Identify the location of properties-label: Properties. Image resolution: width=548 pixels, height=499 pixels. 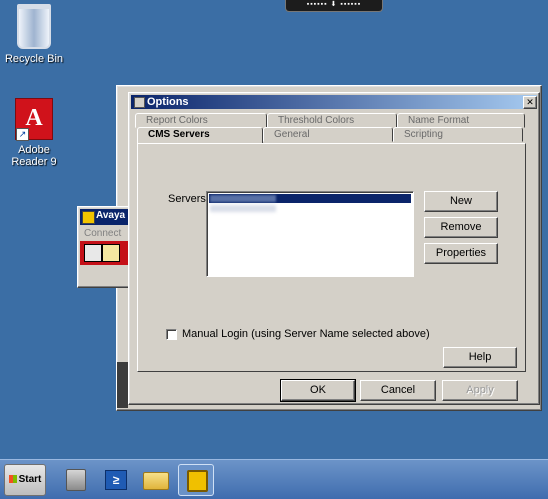
(461, 253).